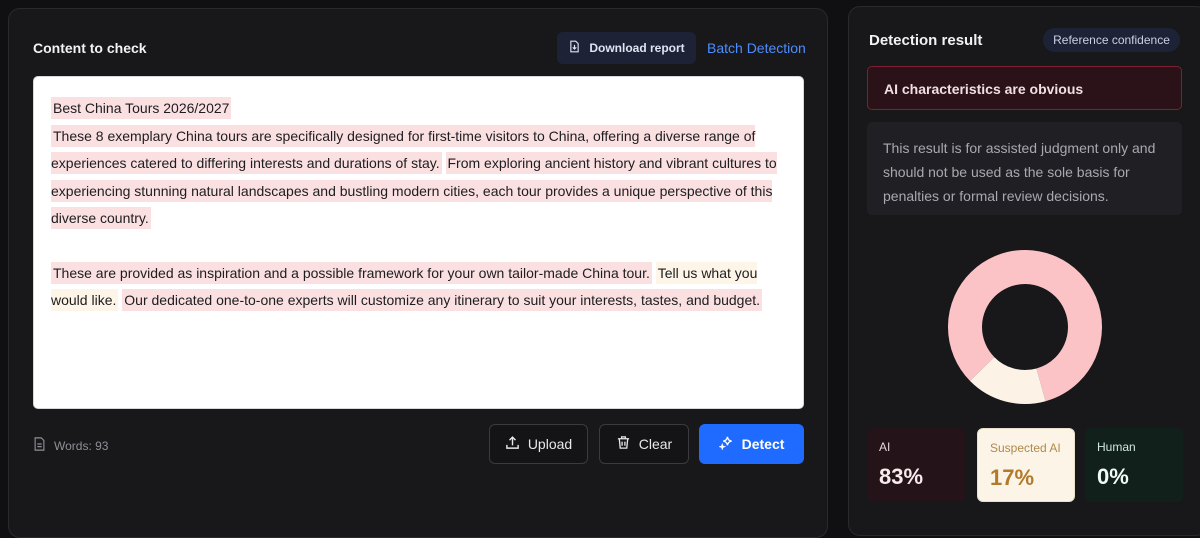  What do you see at coordinates (550, 444) in the screenshot?
I see `upload-label: Upload` at bounding box center [550, 444].